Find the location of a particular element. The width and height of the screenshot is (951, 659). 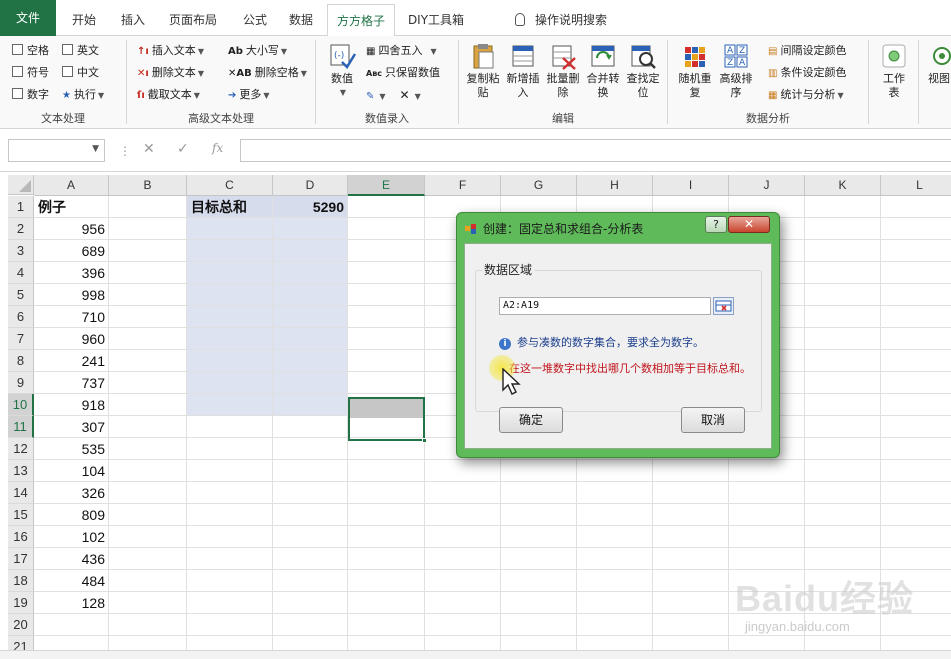

format-button: ✎ ▼ ✕ ▼ is located at coordinates (393, 95).